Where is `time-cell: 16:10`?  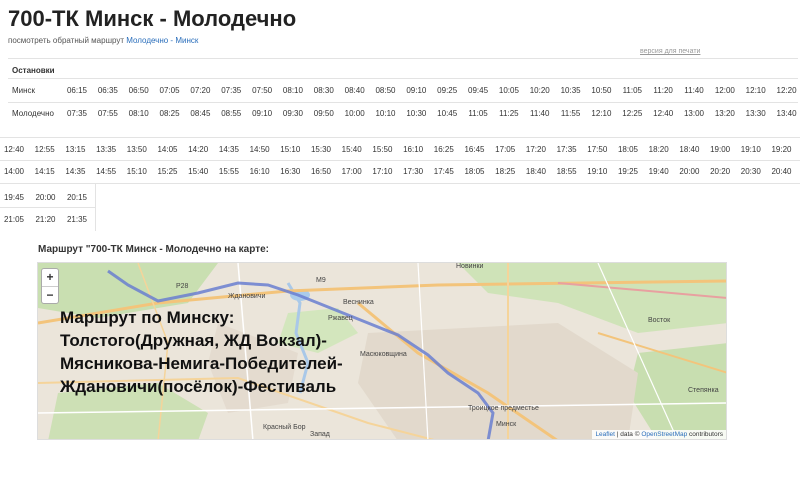 time-cell: 16:10 is located at coordinates (259, 171).